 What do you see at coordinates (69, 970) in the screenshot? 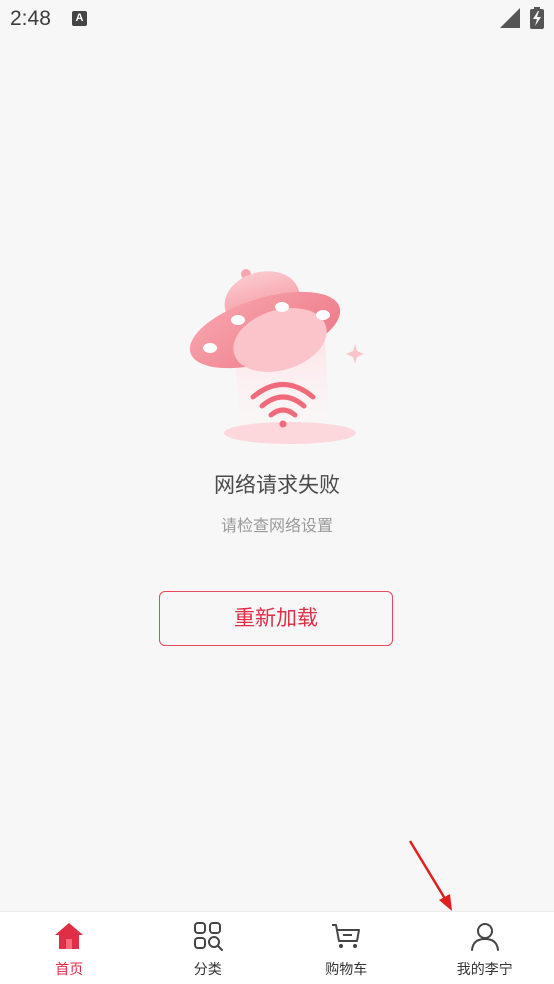
I see `tab-home-label: 首页` at bounding box center [69, 970].